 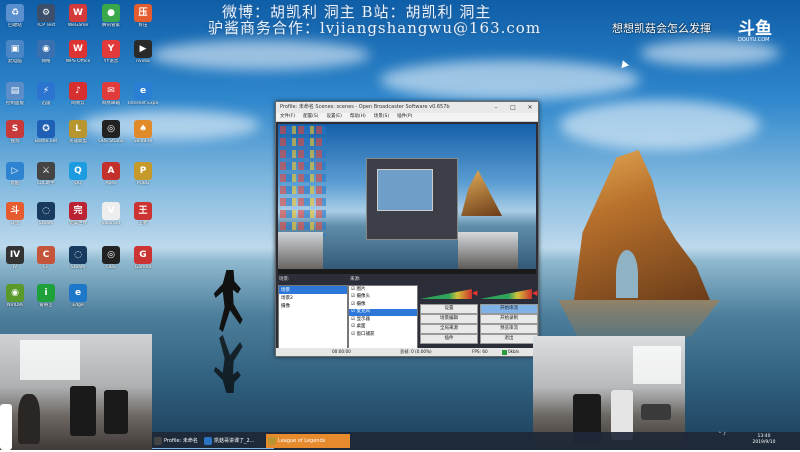 I want to click on desktop-icon: e Edge, so click(x=78, y=299).